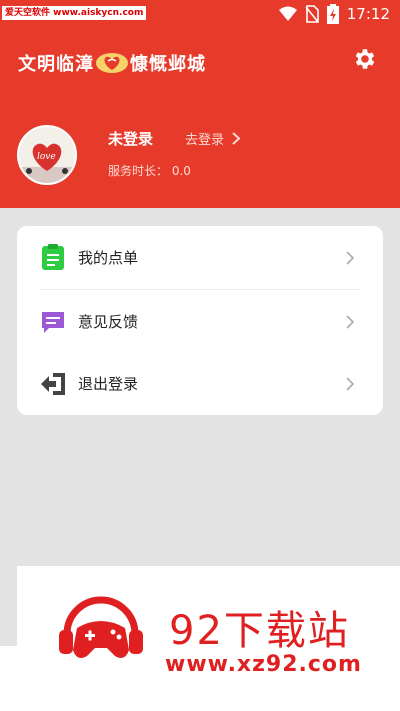 This screenshot has height=711, width=400. Describe the element at coordinates (8, 678) in the screenshot. I see `bottom-strip` at that location.